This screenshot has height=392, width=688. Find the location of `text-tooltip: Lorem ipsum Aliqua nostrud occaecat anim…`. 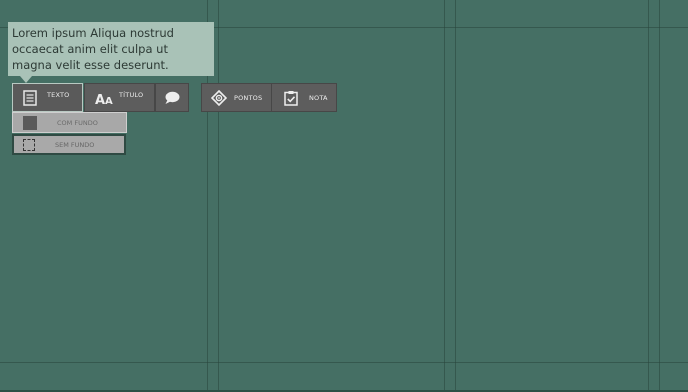

text-tooltip: Lorem ipsum Aliqua nostrud occaecat anim… is located at coordinates (111, 49).